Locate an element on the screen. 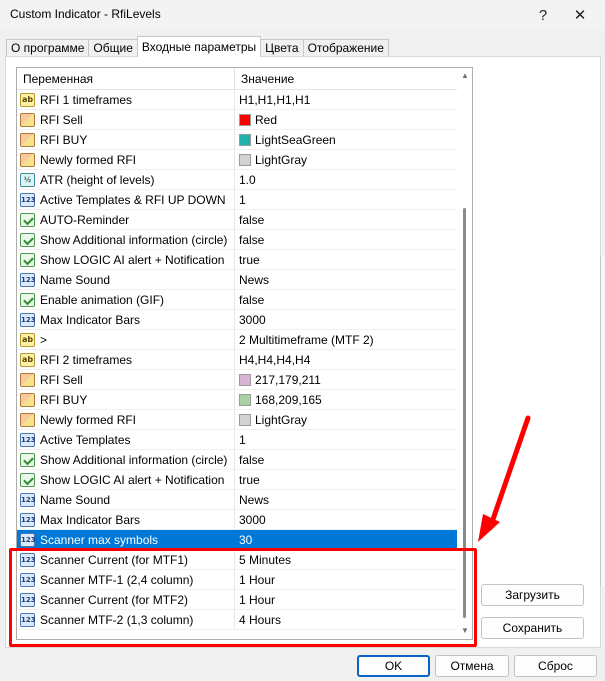 This screenshot has width=605, height=681. parameter-row: 123 Scanner MTF-1 (2,4 column) 1 Hour is located at coordinates (237, 580).